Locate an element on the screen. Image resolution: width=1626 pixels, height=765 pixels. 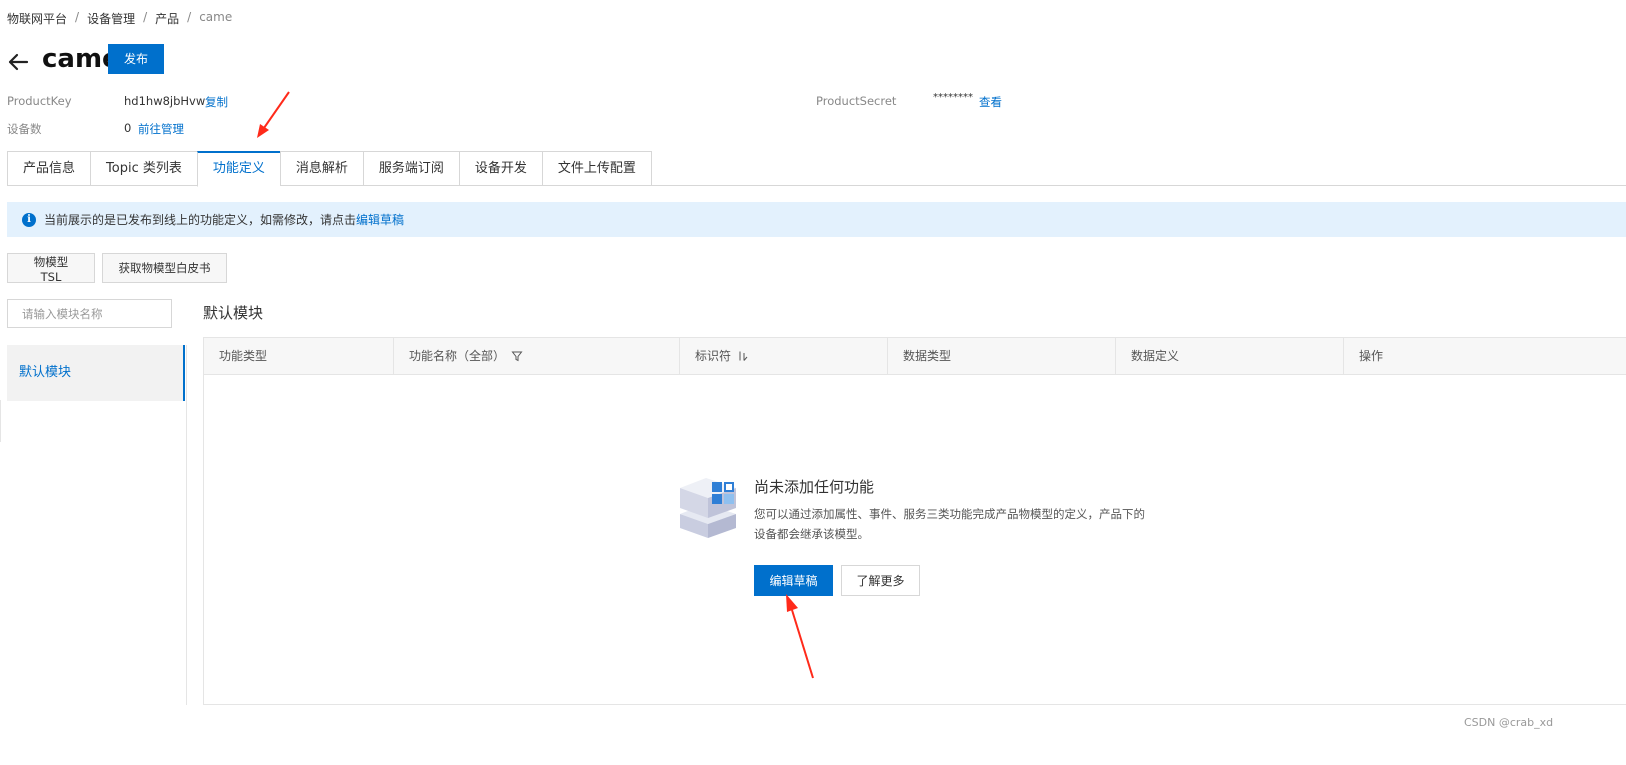
column-label: 功能类型 is located at coordinates (243, 356).